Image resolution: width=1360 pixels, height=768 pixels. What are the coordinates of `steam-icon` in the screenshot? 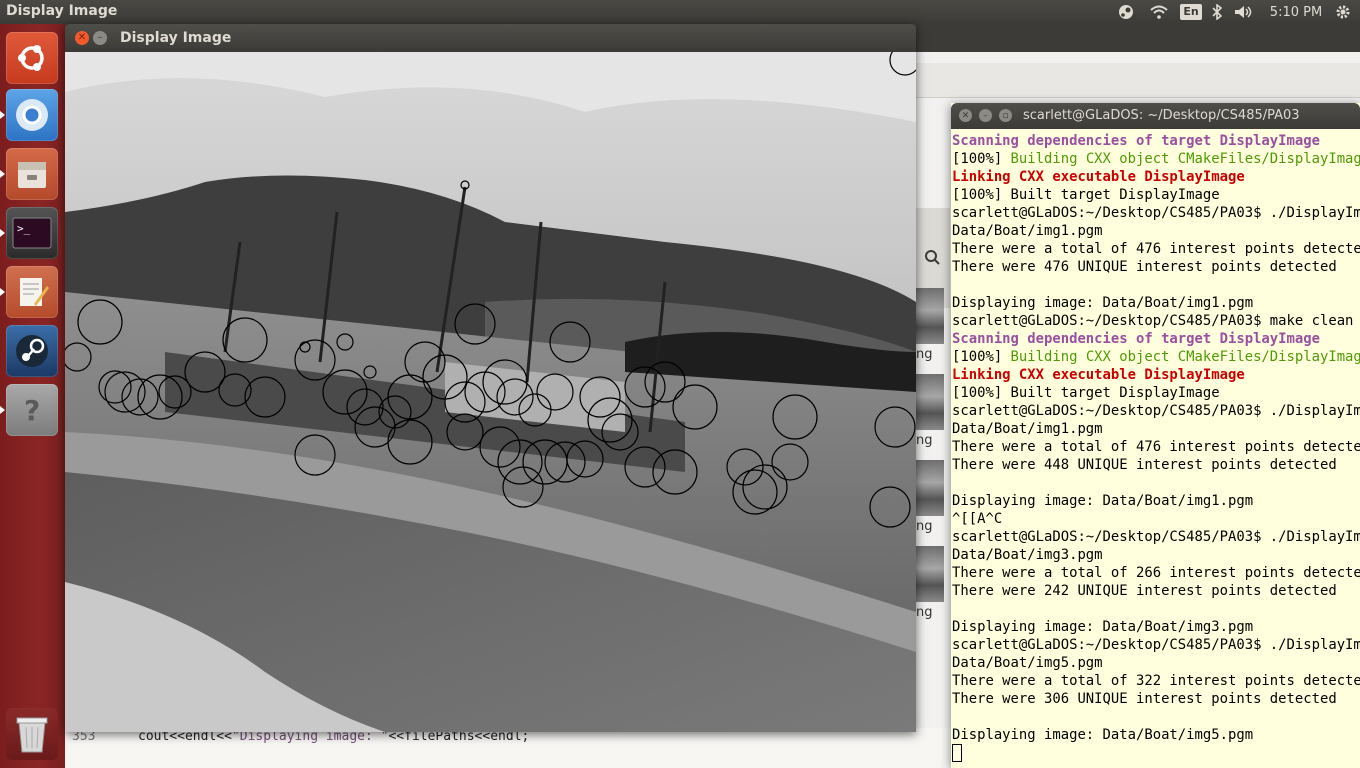 It's located at (32, 351).